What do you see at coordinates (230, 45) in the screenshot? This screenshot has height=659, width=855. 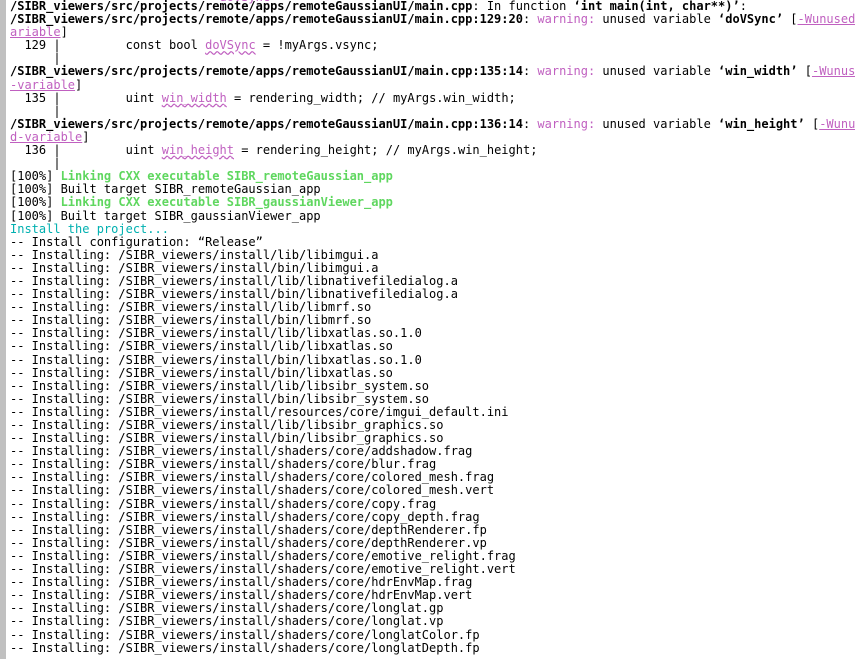 I see `segment-var: doVSync` at bounding box center [230, 45].